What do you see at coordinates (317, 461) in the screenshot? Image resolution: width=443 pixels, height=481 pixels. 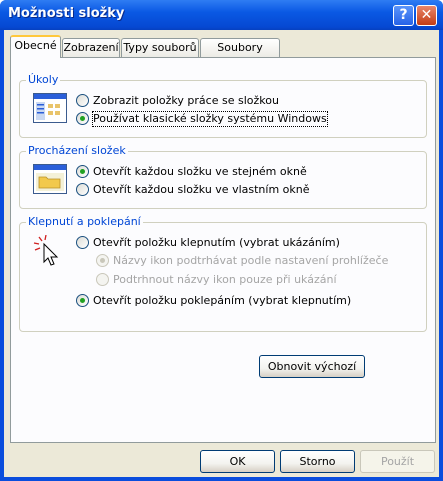 I see `cancel-button: Storno` at bounding box center [317, 461].